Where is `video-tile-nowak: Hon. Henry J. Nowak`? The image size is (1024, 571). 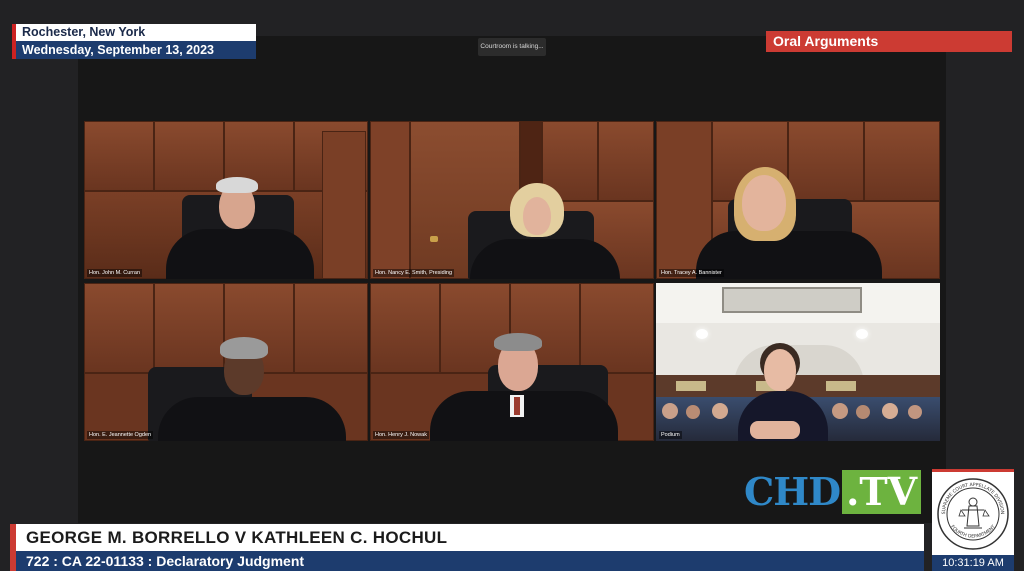
video-tile-nowak: Hon. Henry J. Nowak is located at coordinates (512, 362).